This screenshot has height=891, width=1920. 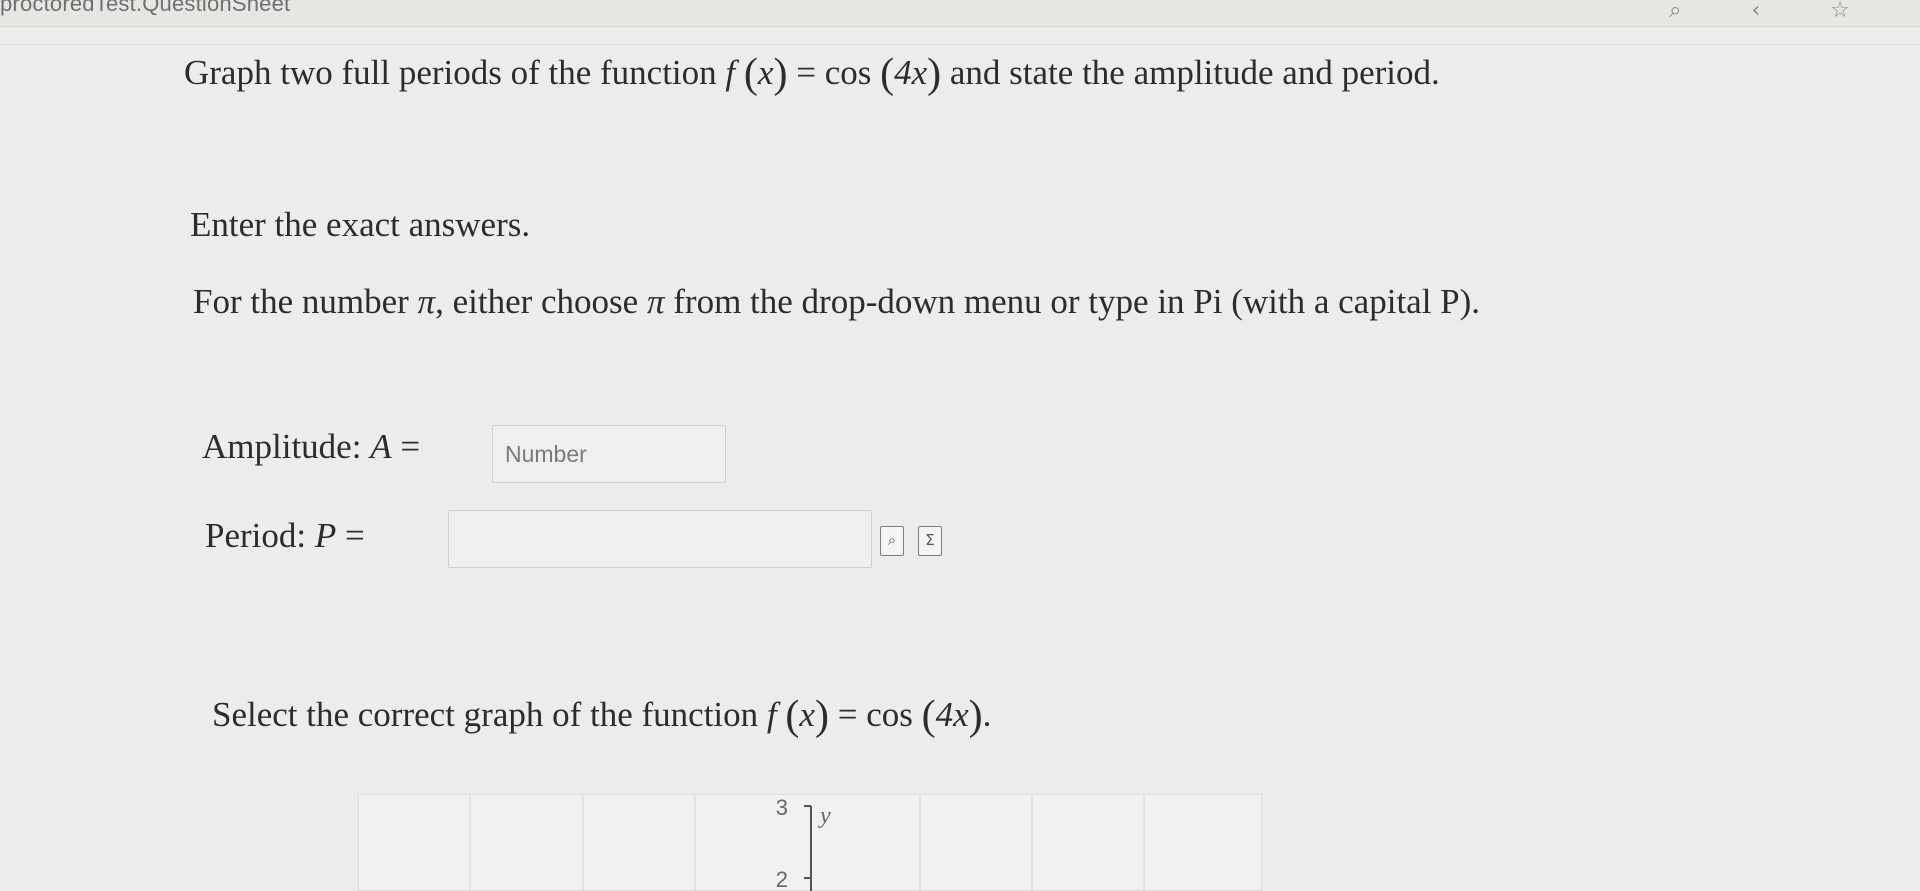 What do you see at coordinates (847, 714) in the screenshot?
I see `graph-equals: =` at bounding box center [847, 714].